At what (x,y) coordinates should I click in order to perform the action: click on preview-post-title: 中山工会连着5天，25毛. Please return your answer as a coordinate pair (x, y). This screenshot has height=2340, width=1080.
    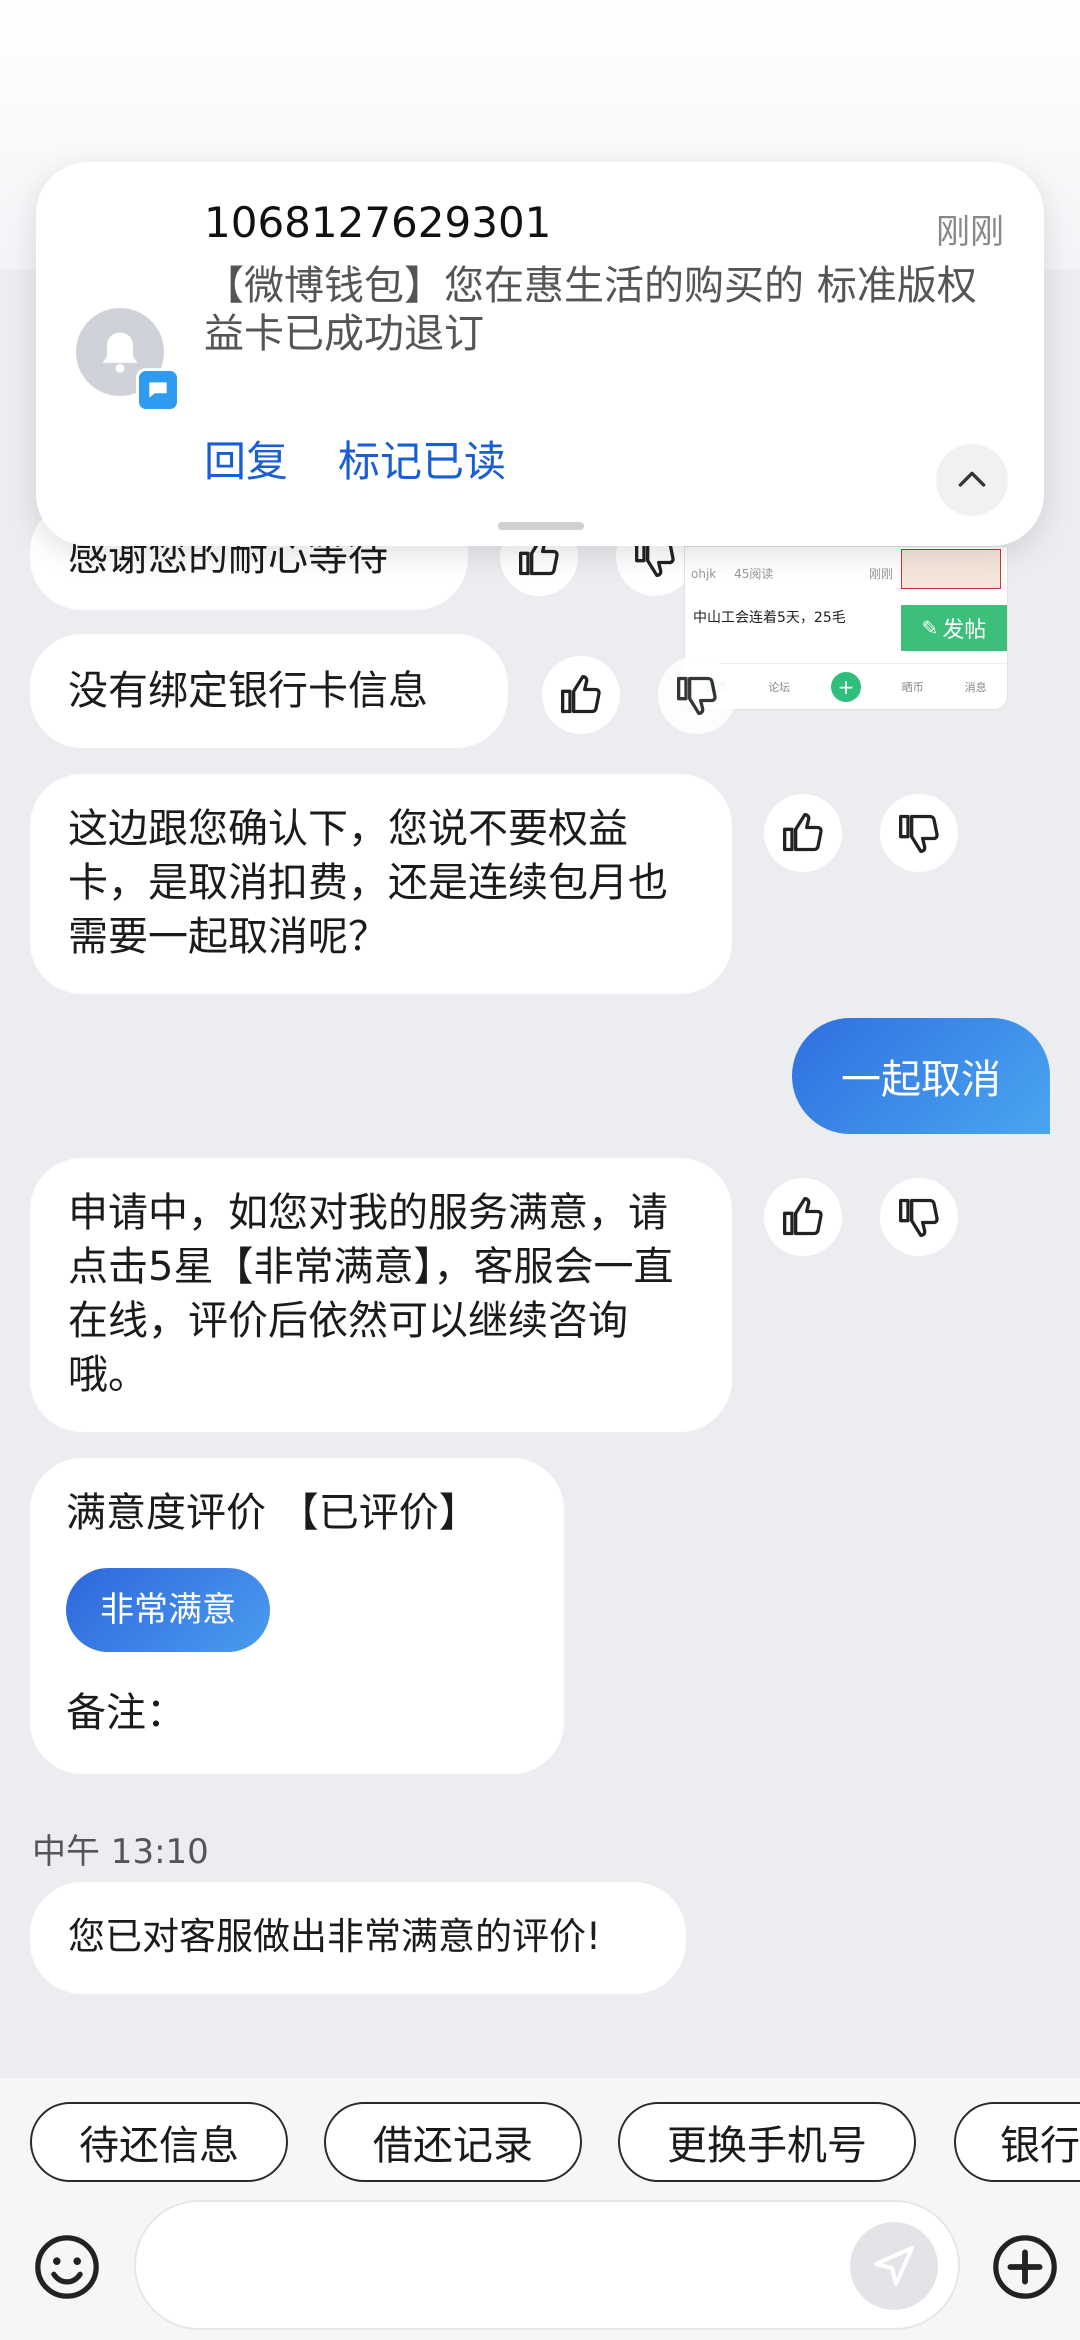
    Looking at the image, I should click on (769, 618).